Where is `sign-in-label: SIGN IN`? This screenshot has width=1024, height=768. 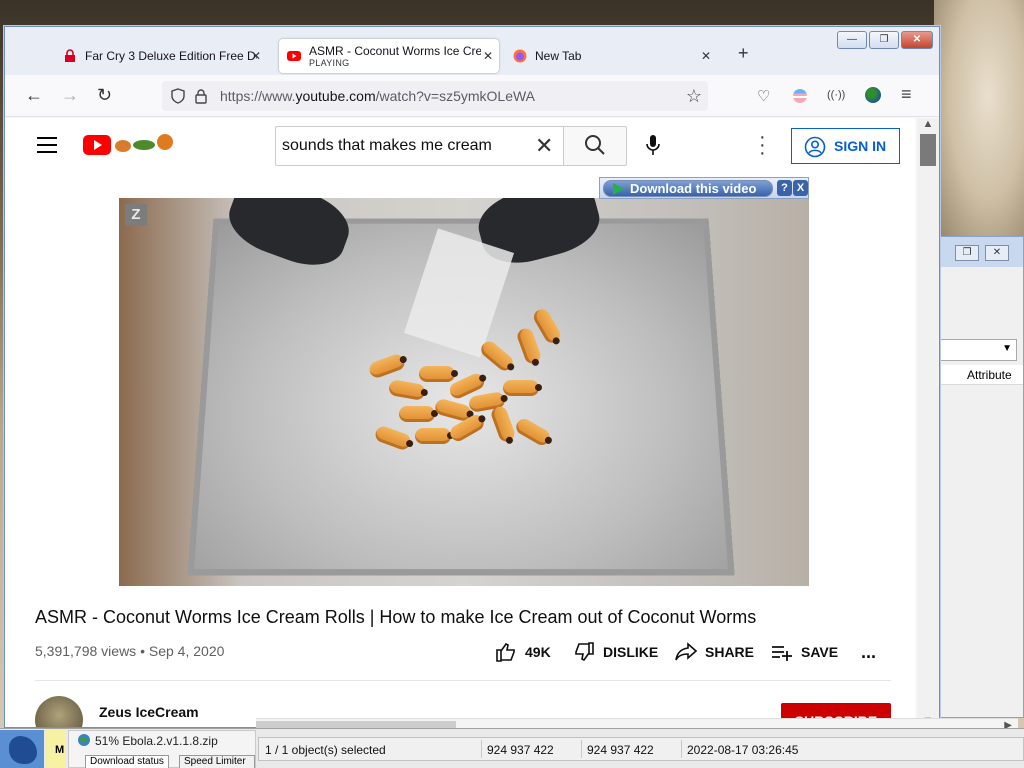 sign-in-label: SIGN IN is located at coordinates (860, 146).